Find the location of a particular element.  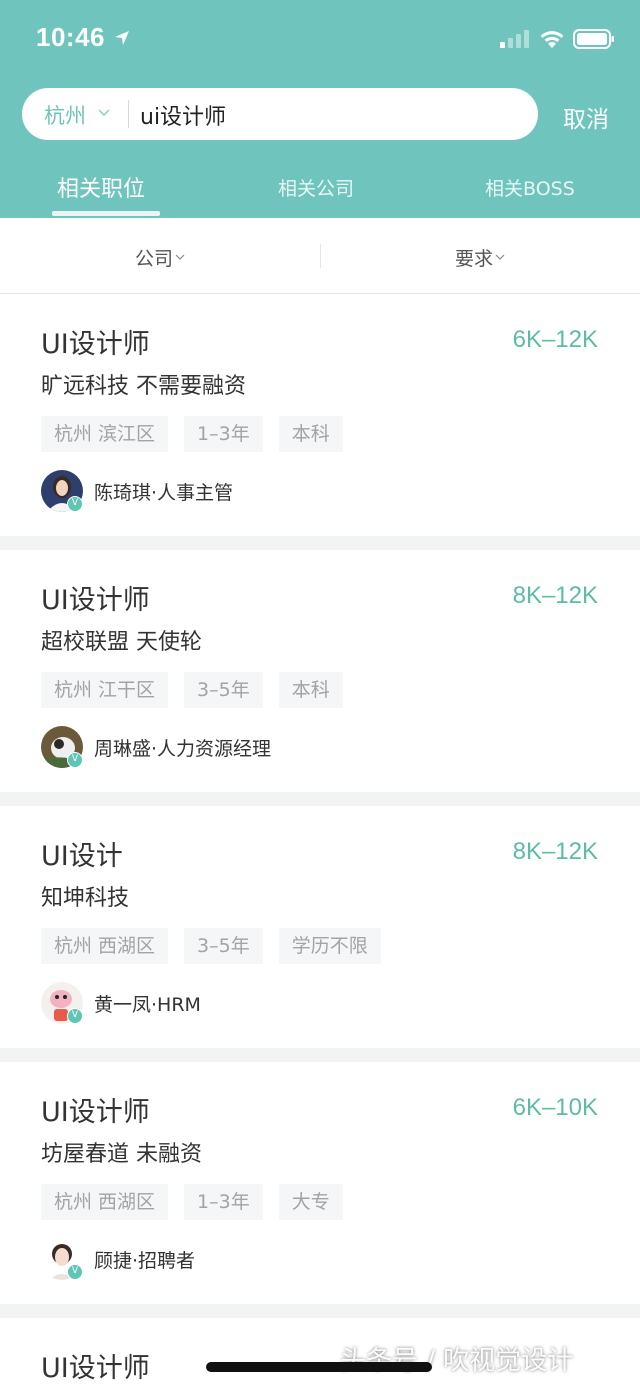

filter-company-label: 公司 is located at coordinates (154, 259).